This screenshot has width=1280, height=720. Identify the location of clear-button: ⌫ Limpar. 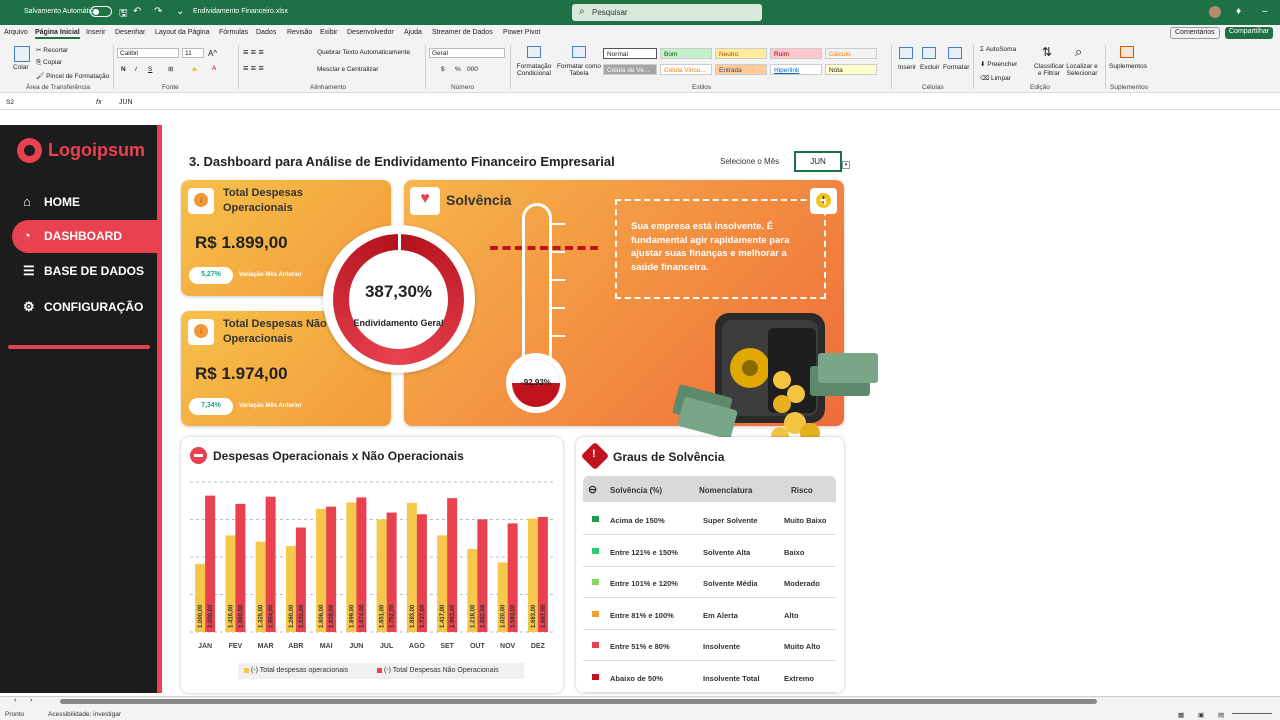
(995, 78).